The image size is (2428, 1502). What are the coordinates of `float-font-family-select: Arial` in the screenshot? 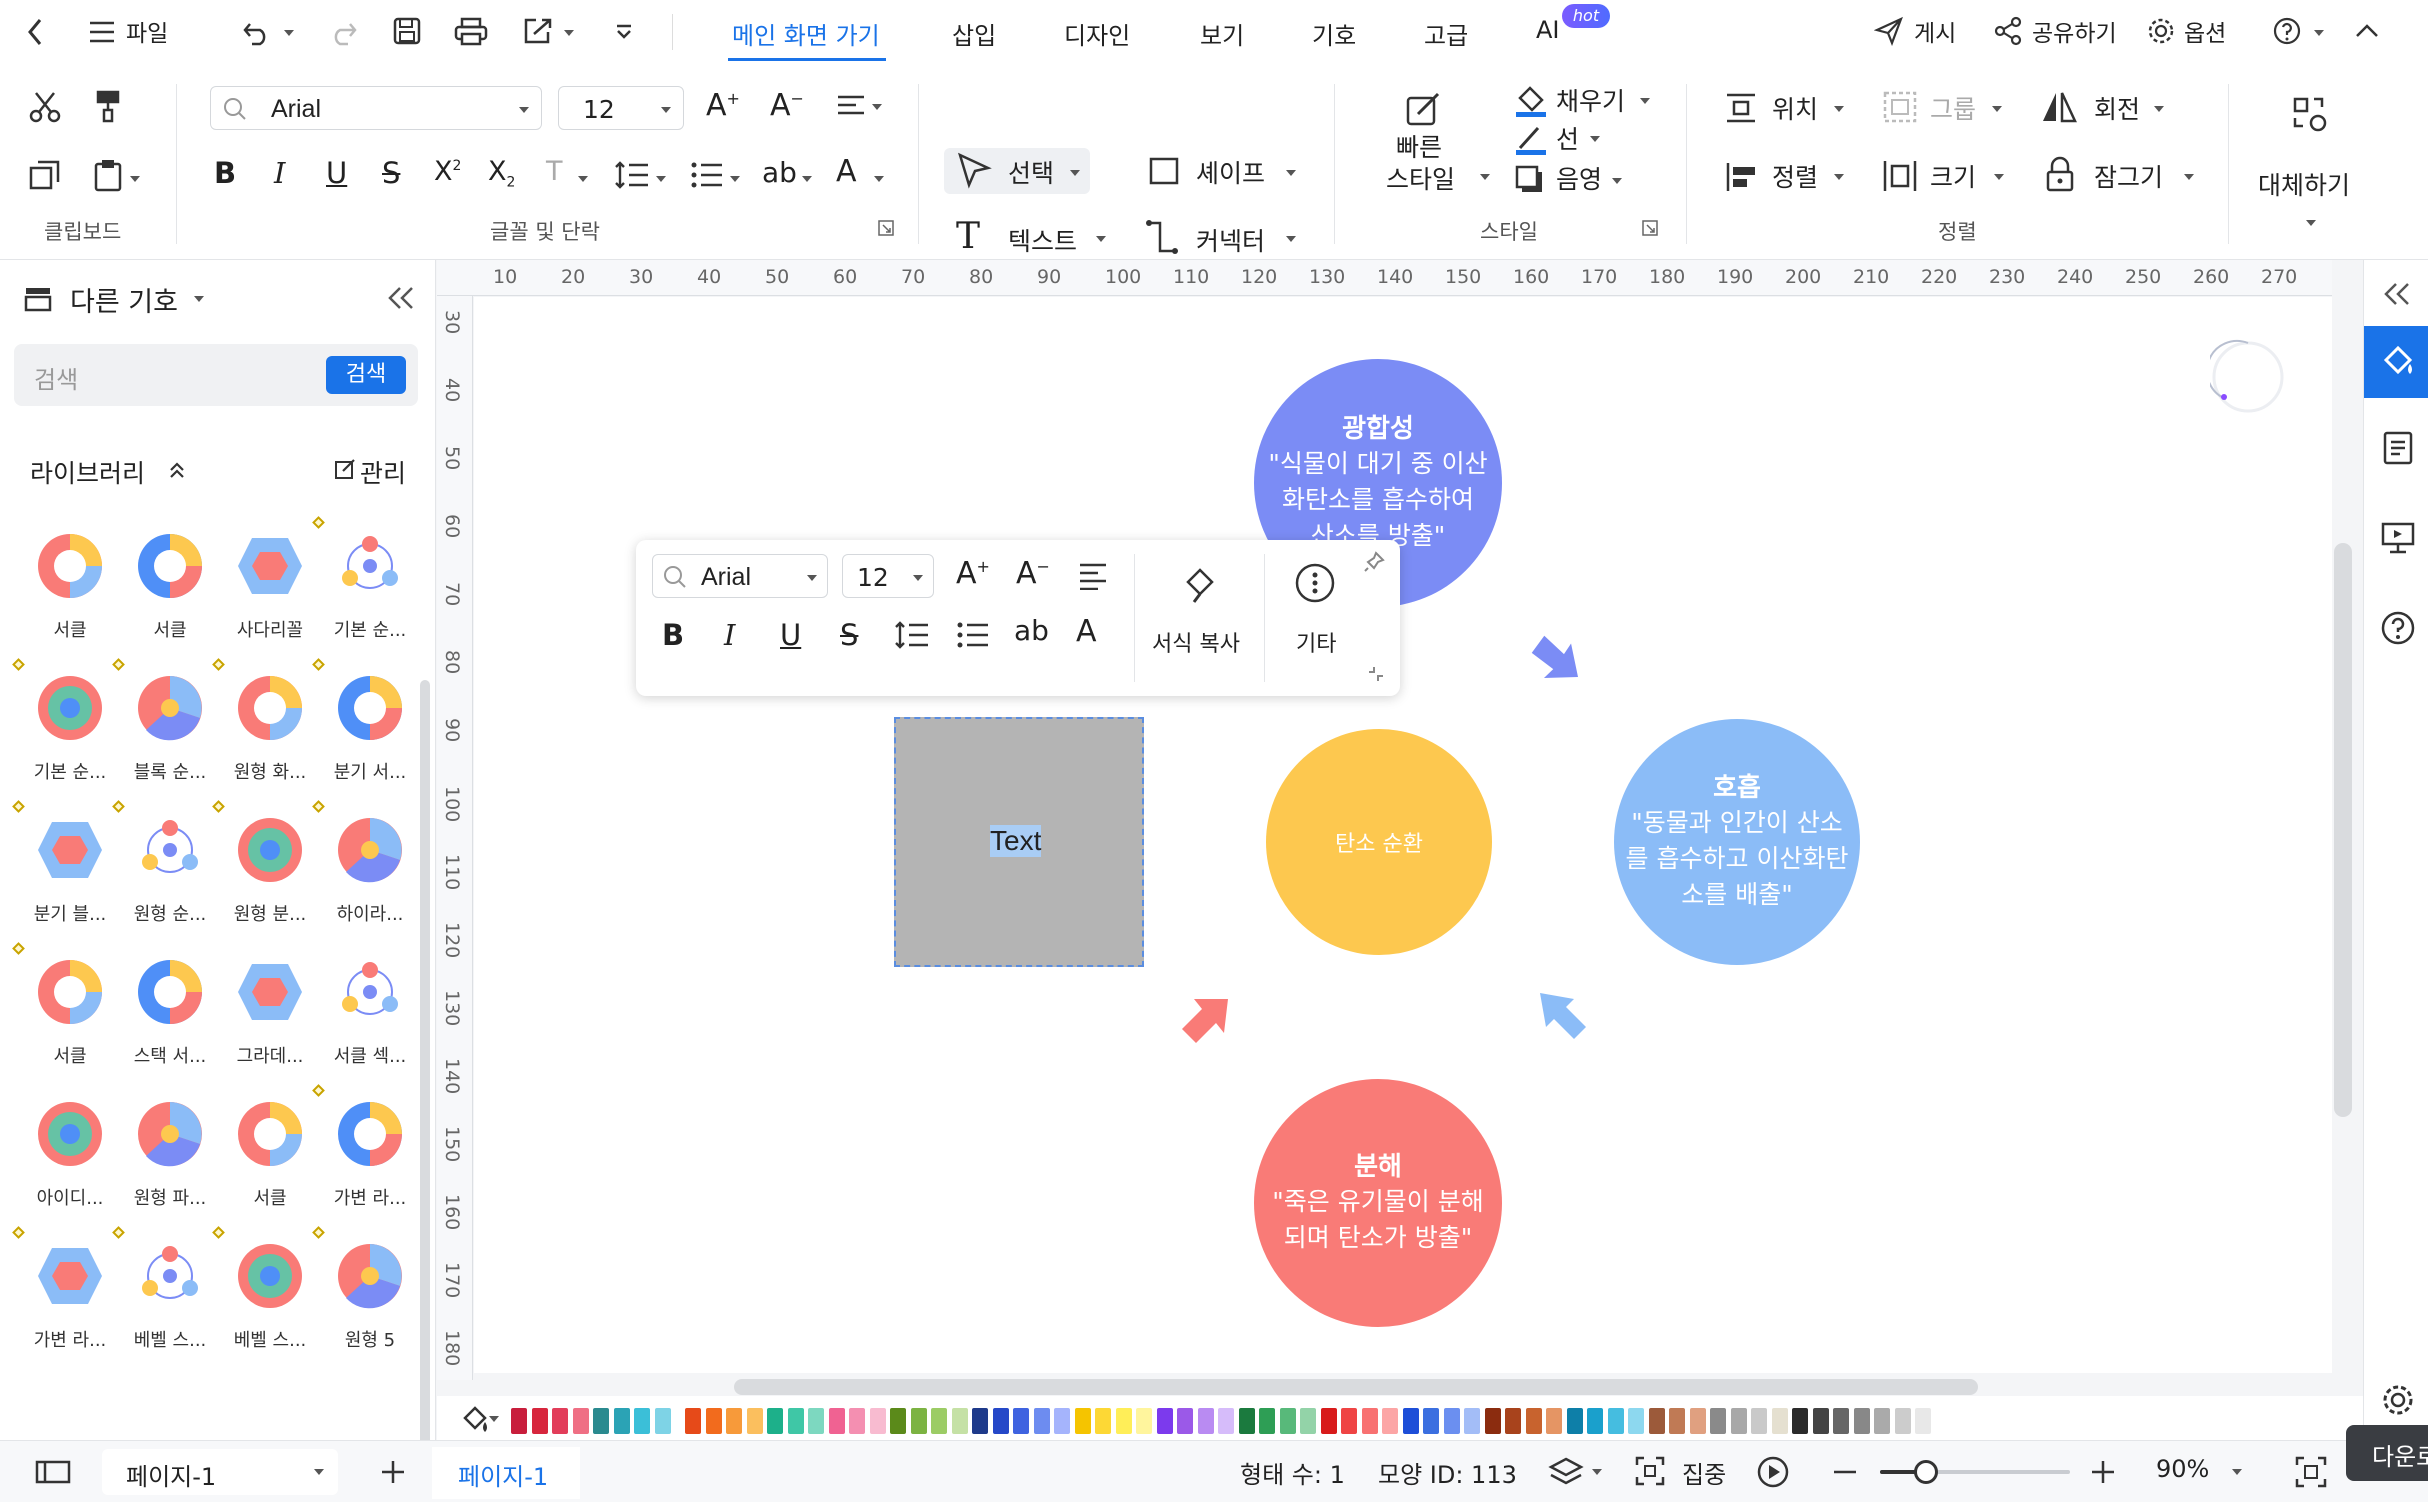 It's located at (740, 576).